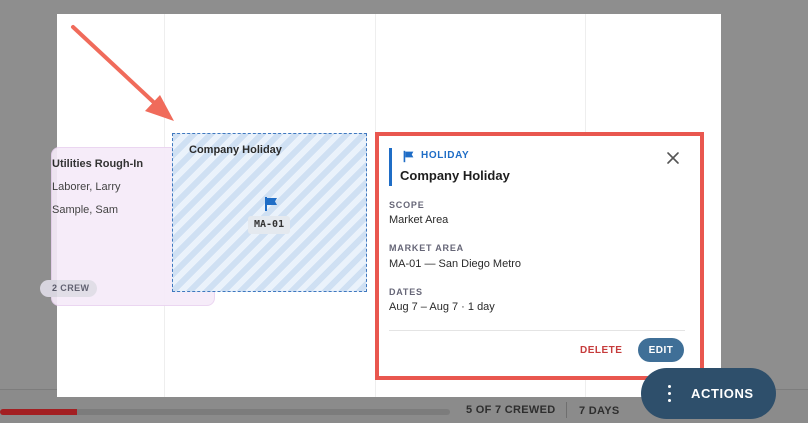  I want to click on scope-value: Market Area, so click(419, 220).